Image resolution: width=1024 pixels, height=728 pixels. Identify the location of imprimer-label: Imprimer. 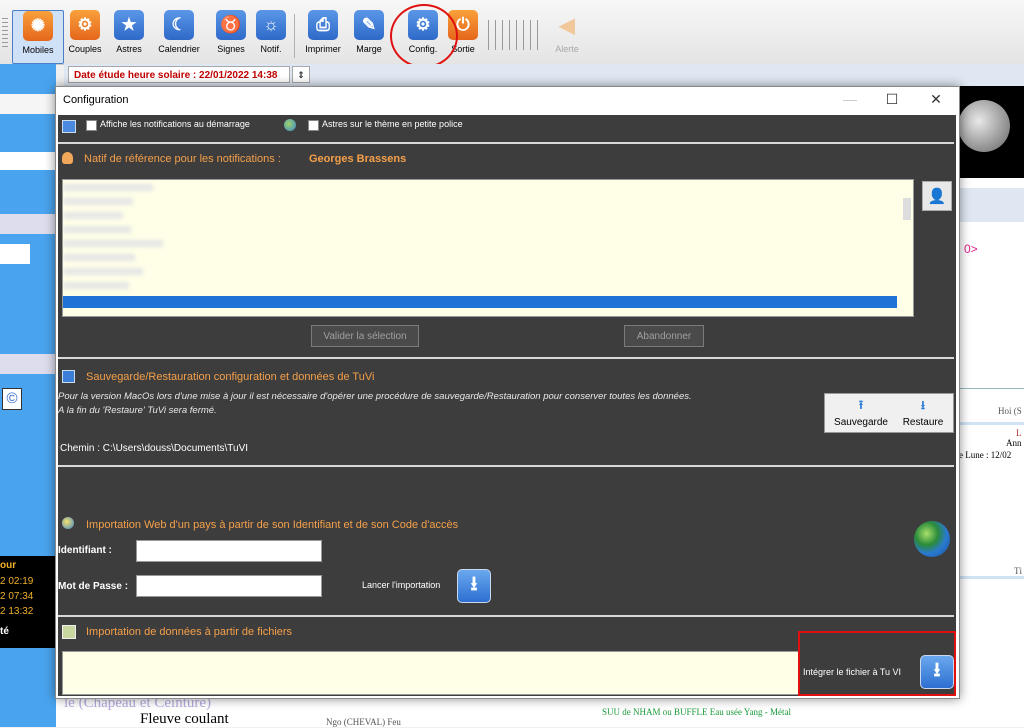
(323, 49).